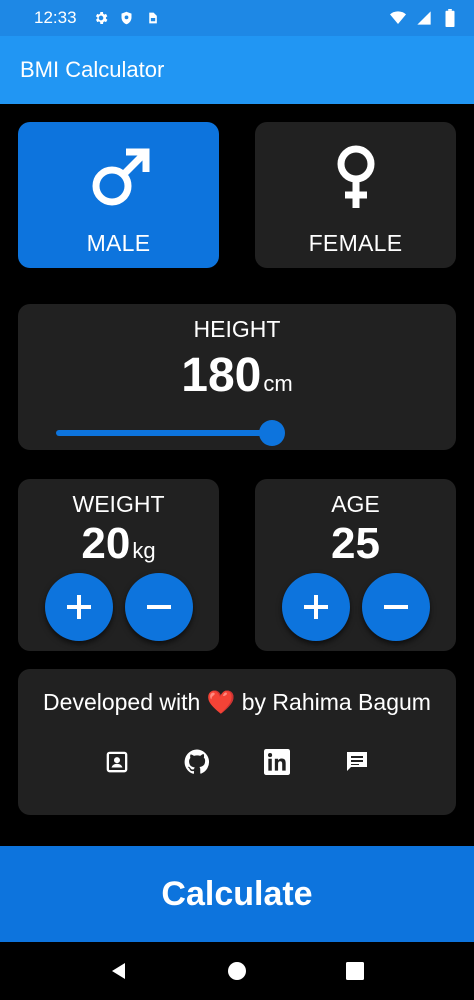  What do you see at coordinates (221, 702) in the screenshot?
I see `heart-icon: ❤️` at bounding box center [221, 702].